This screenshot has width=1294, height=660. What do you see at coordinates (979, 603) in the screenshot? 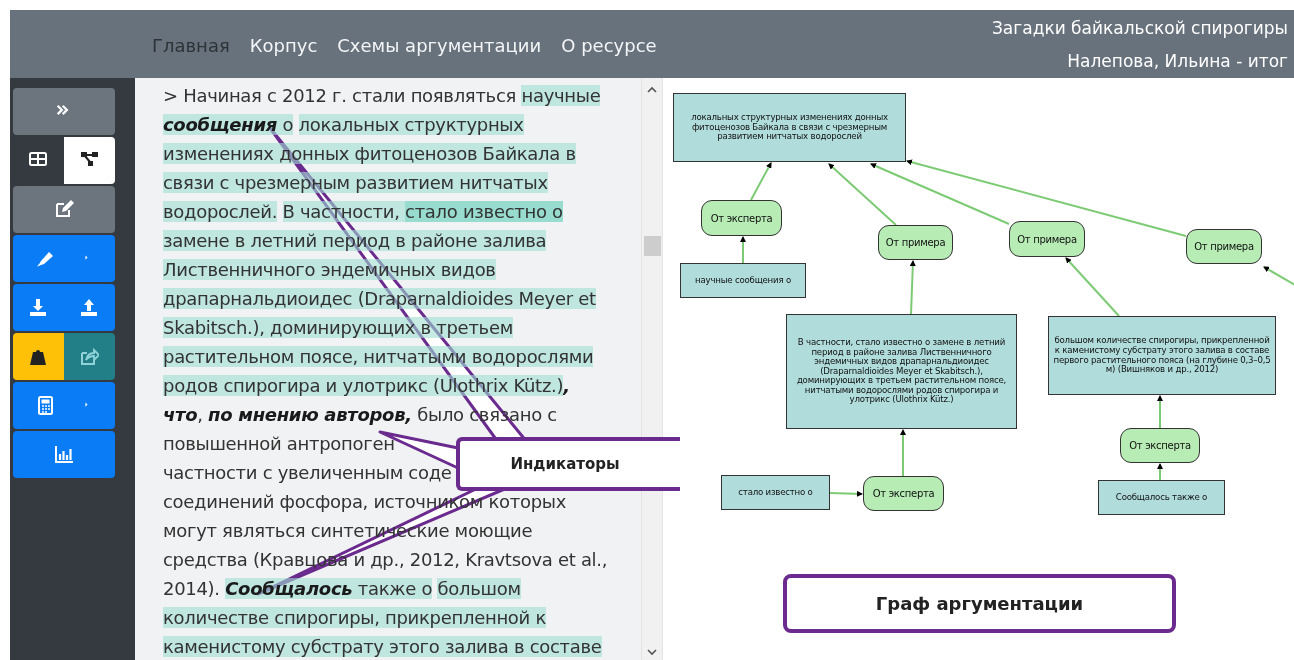
I see `callout-label: Граф аргументации` at bounding box center [979, 603].